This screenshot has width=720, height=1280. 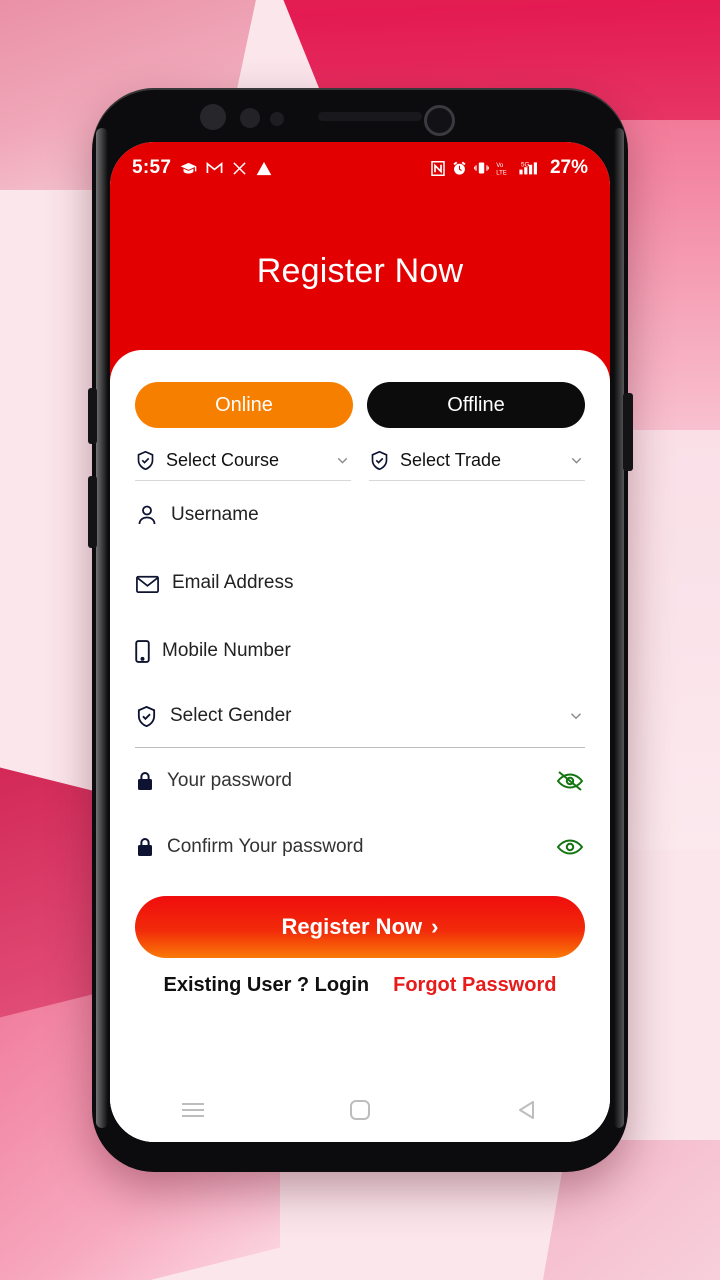 What do you see at coordinates (476, 405) in the screenshot?
I see `offline-mode-button: Offline` at bounding box center [476, 405].